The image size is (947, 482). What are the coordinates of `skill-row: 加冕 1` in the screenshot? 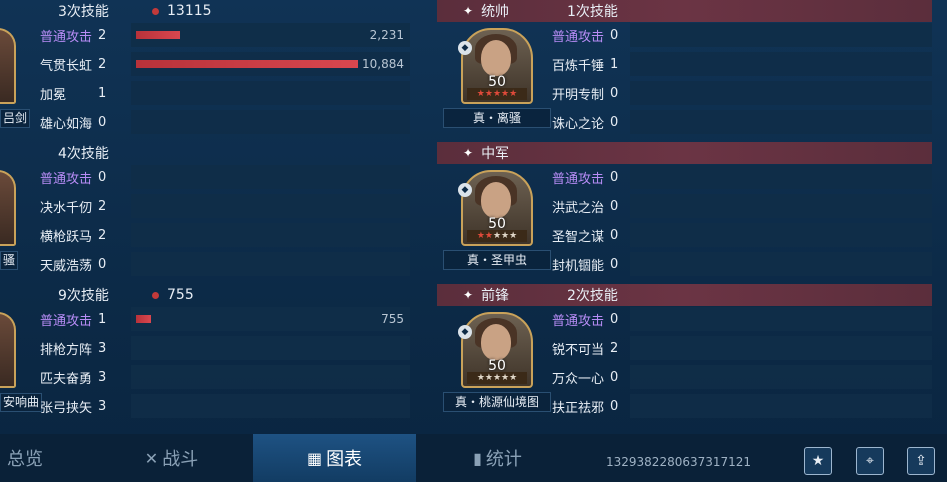 It's located at (220, 93).